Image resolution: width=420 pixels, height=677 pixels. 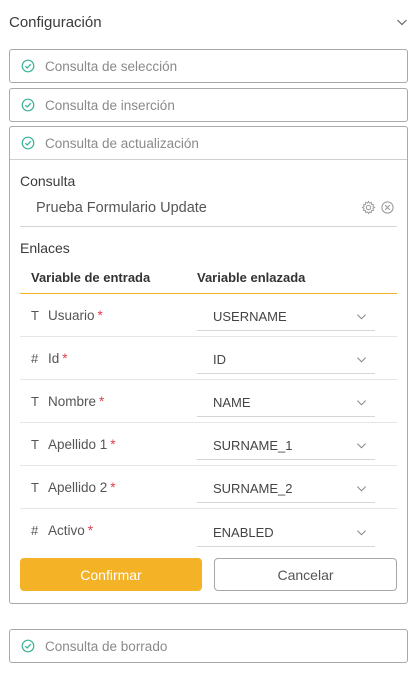 What do you see at coordinates (106, 646) in the screenshot?
I see `query-delete-label: Consulta de borrado` at bounding box center [106, 646].